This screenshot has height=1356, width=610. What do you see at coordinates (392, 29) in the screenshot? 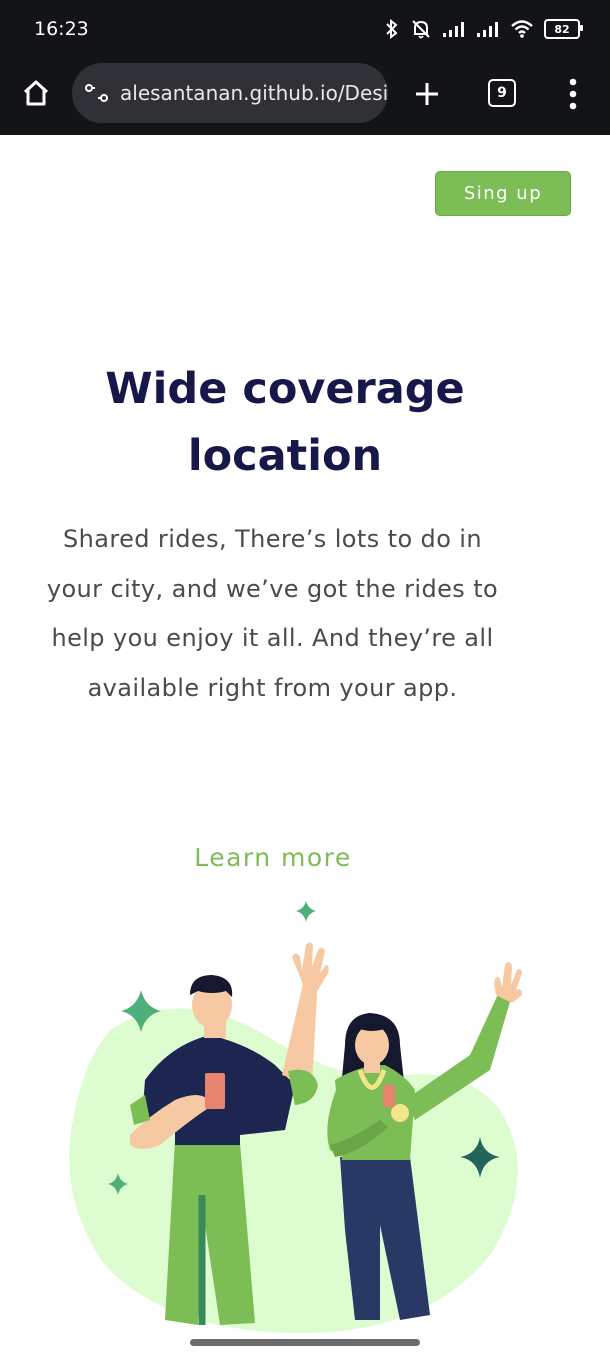
I see `bluetooth-icon` at bounding box center [392, 29].